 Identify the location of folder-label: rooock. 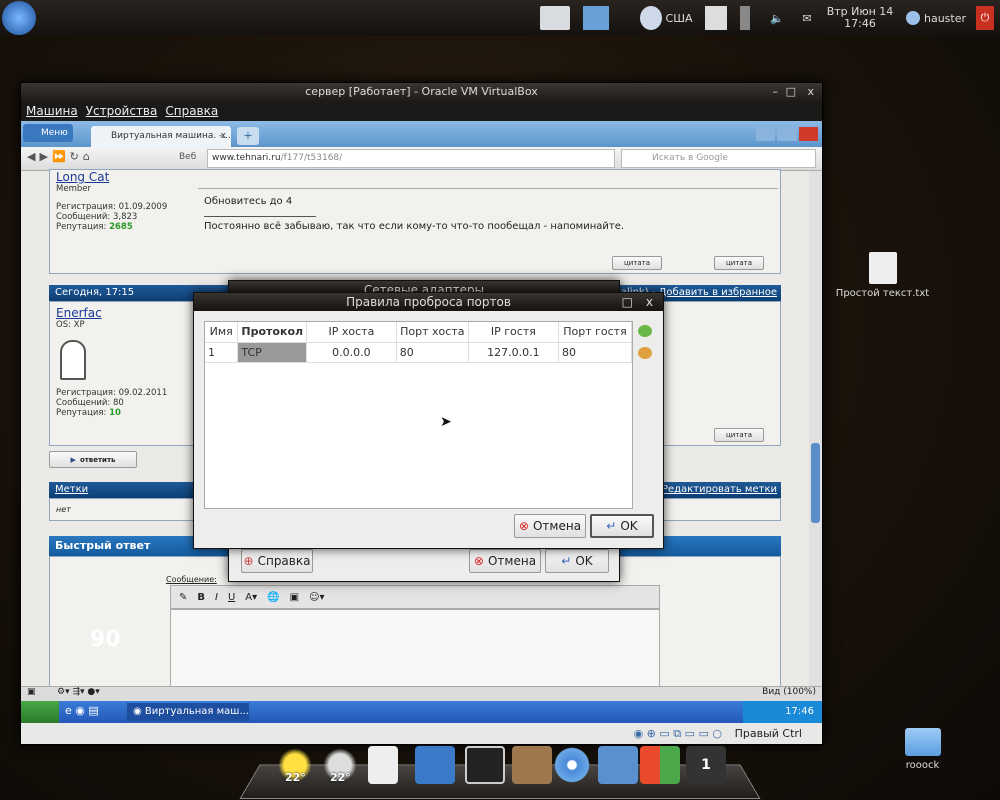
(922, 765).